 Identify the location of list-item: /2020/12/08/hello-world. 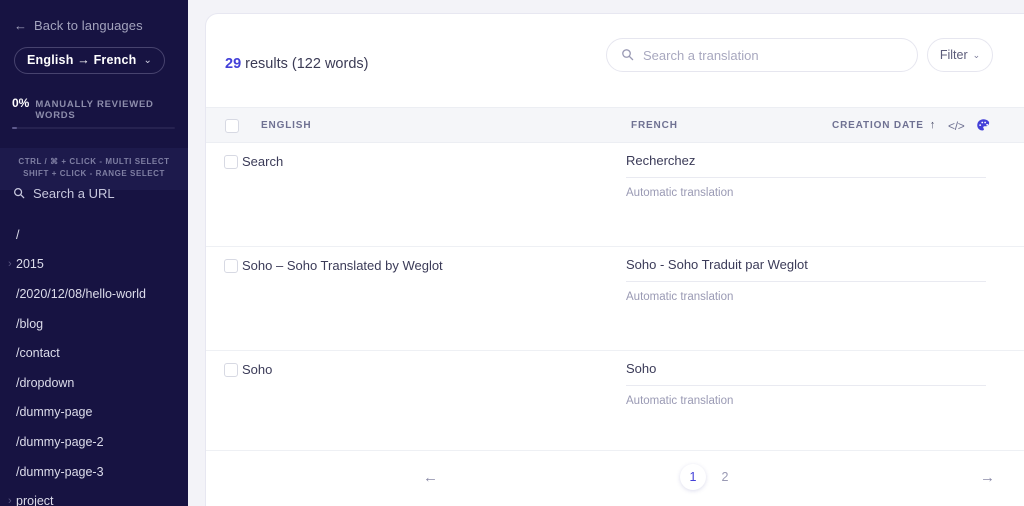
(94, 294).